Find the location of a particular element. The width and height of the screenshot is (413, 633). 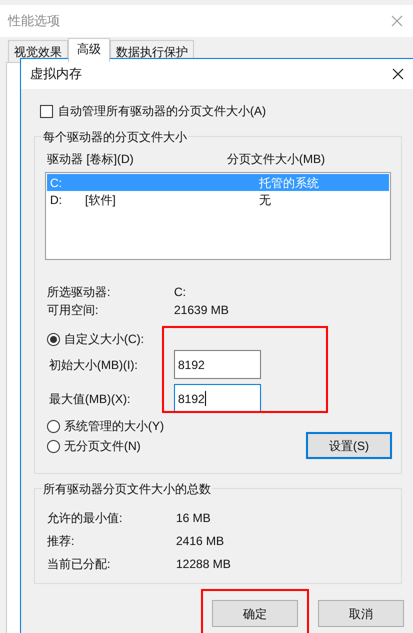

info-label: 可用空间: is located at coordinates (73, 310).